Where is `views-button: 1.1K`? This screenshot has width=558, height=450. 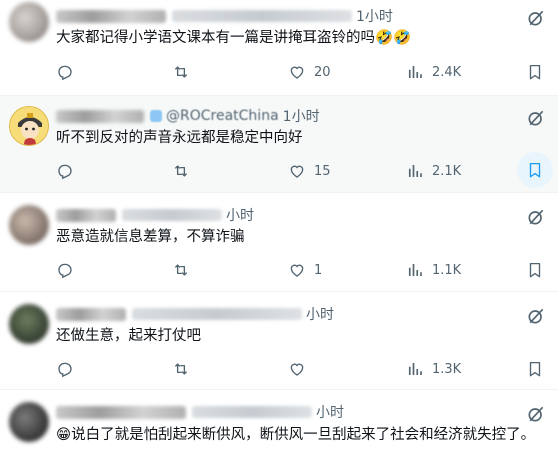
views-button: 1.1K is located at coordinates (433, 270).